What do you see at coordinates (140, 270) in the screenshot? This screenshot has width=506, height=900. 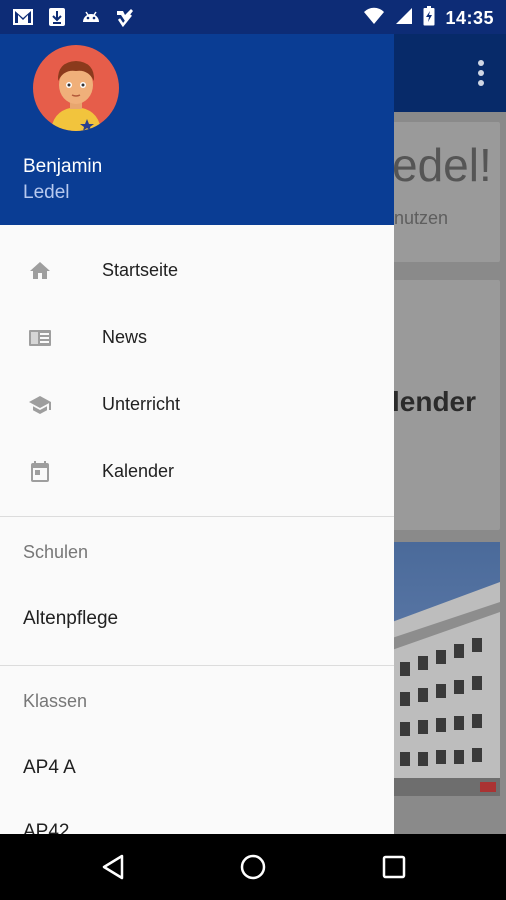 I see `nav-item-label: Startseite` at bounding box center [140, 270].